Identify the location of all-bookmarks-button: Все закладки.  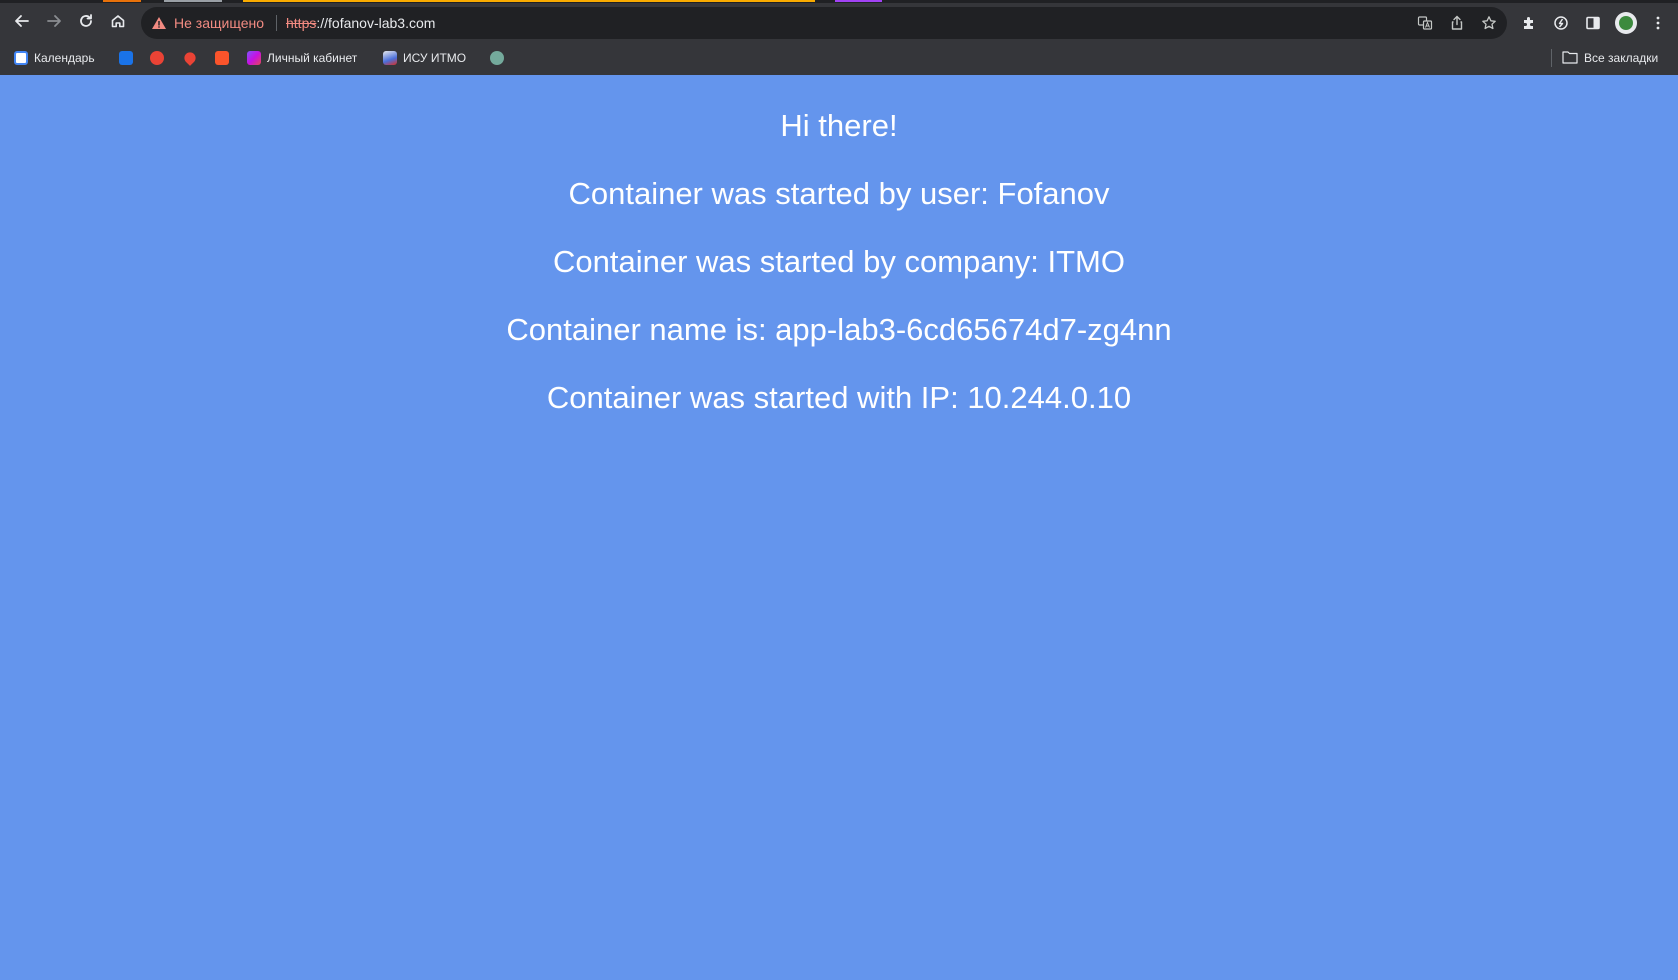
(1610, 58).